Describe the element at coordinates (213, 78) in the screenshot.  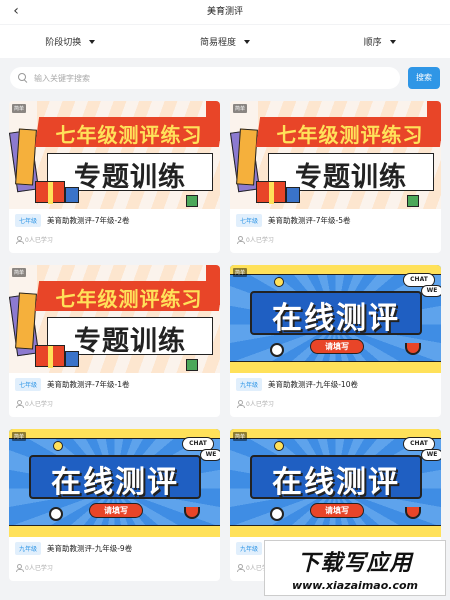
I see `search-input` at that location.